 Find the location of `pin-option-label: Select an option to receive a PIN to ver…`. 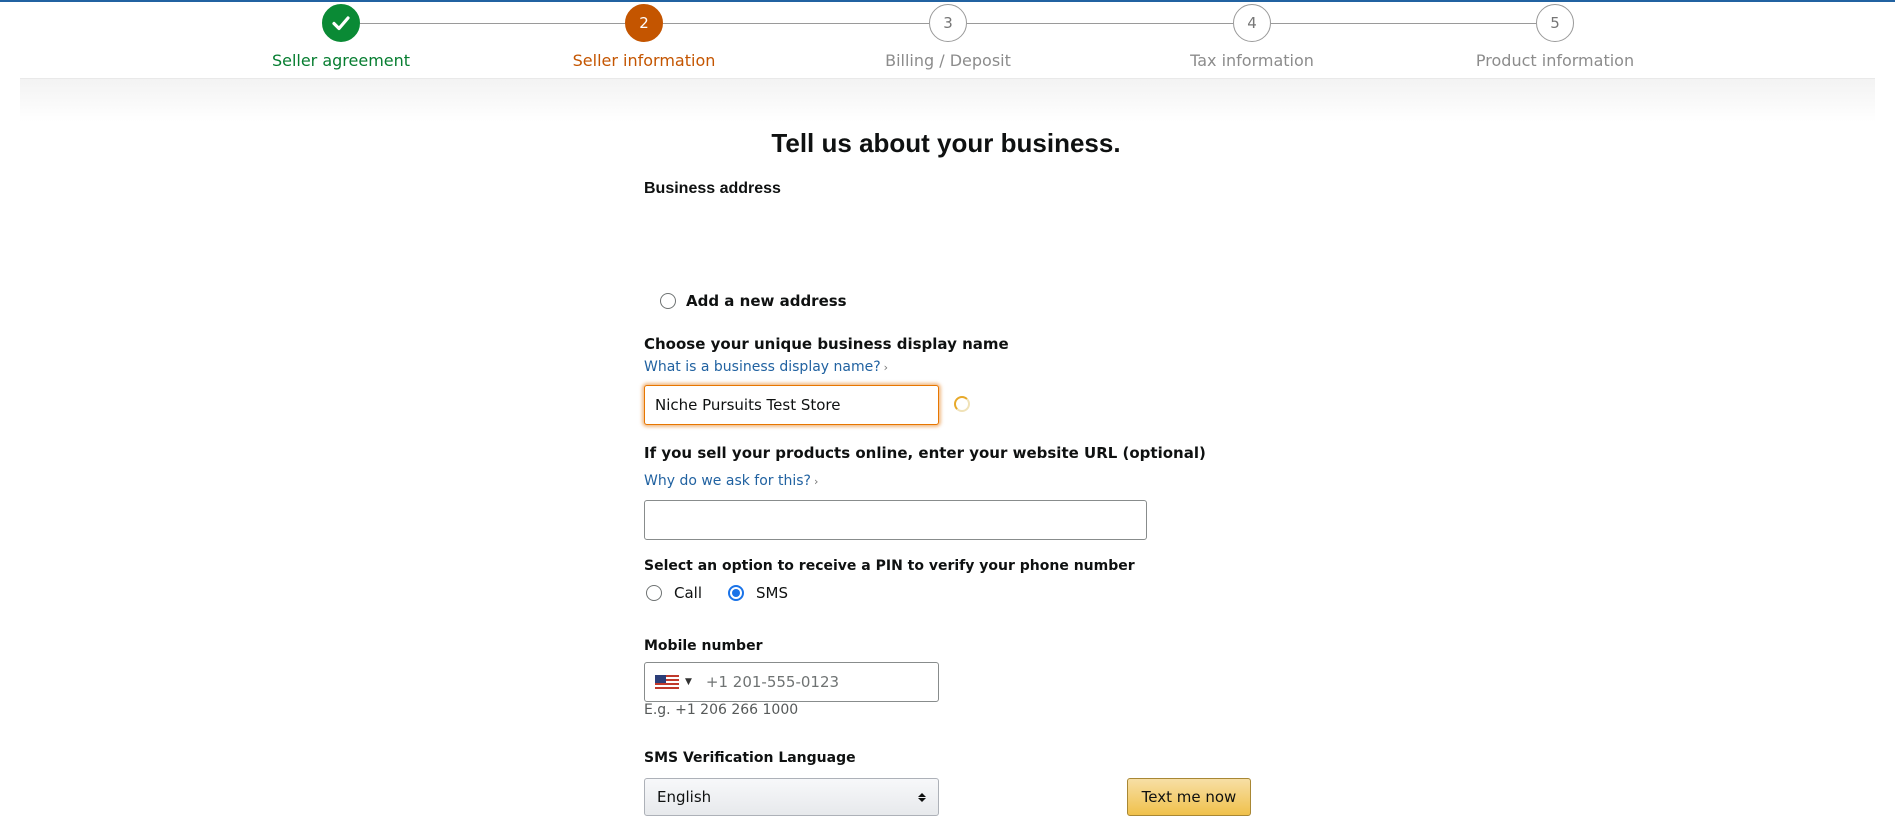

pin-option-label: Select an option to receive a PIN to ver… is located at coordinates (889, 566).